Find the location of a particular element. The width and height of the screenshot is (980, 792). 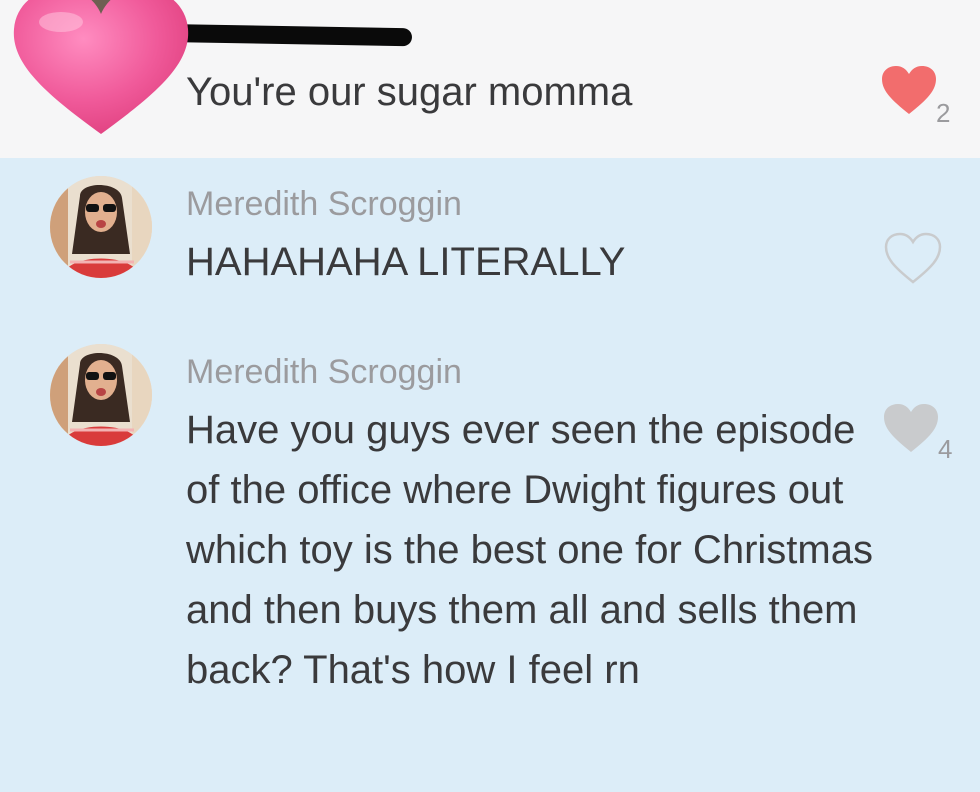

like-count: 4 is located at coordinates (945, 449).